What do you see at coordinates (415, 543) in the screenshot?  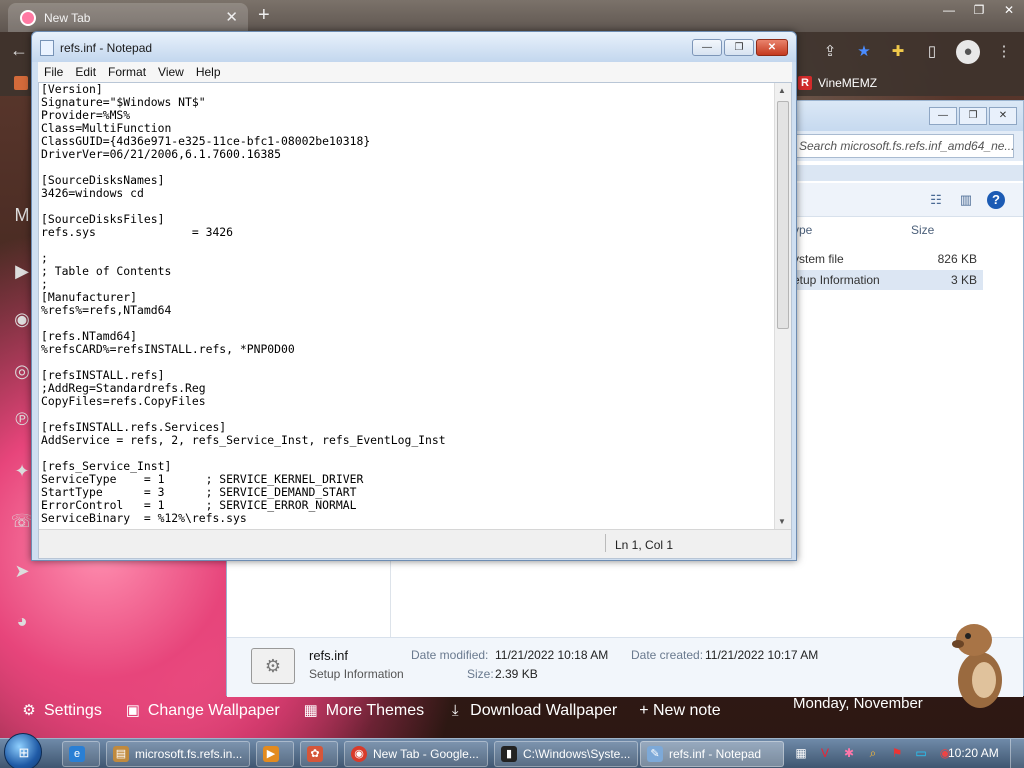 I see `notepad-statusbar: Ln 1, Col 1` at bounding box center [415, 543].